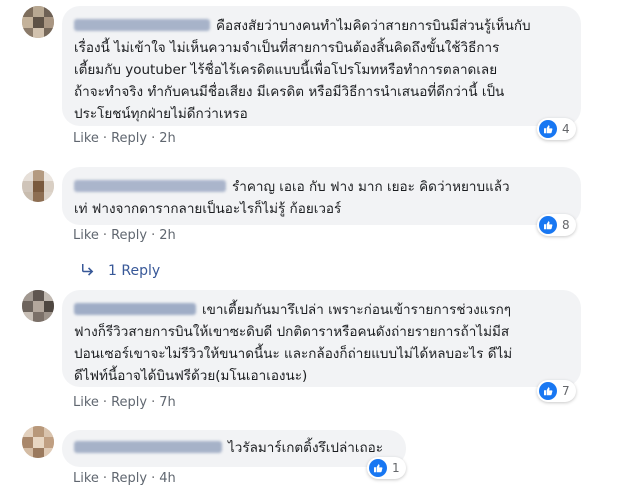 This screenshot has height=495, width=621. Describe the element at coordinates (305, 448) in the screenshot. I see `comment-text: ไวรัลมาร์เกตติ้งรึเปล่าเถอะ` at that location.